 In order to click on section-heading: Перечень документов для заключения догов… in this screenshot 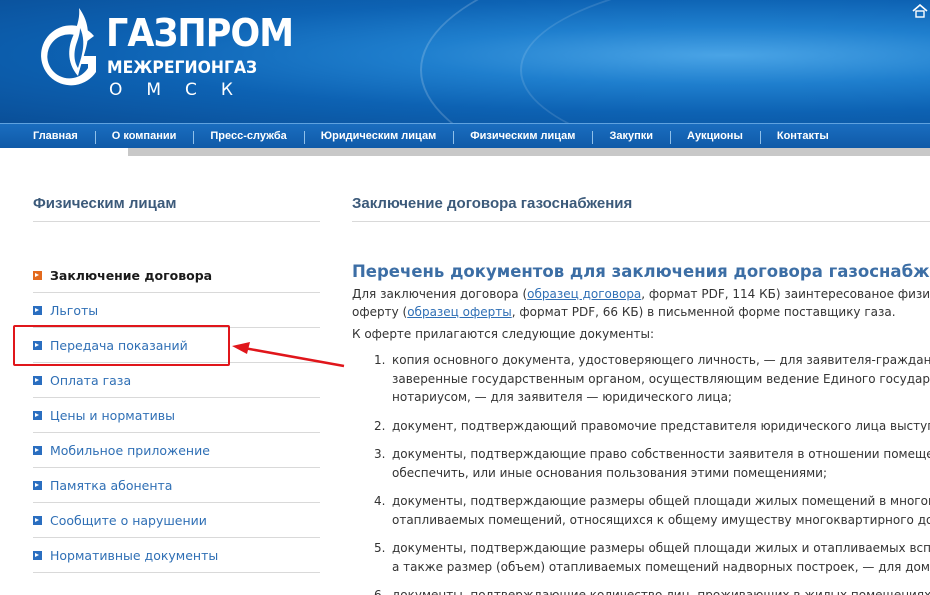, I will do `click(641, 271)`.